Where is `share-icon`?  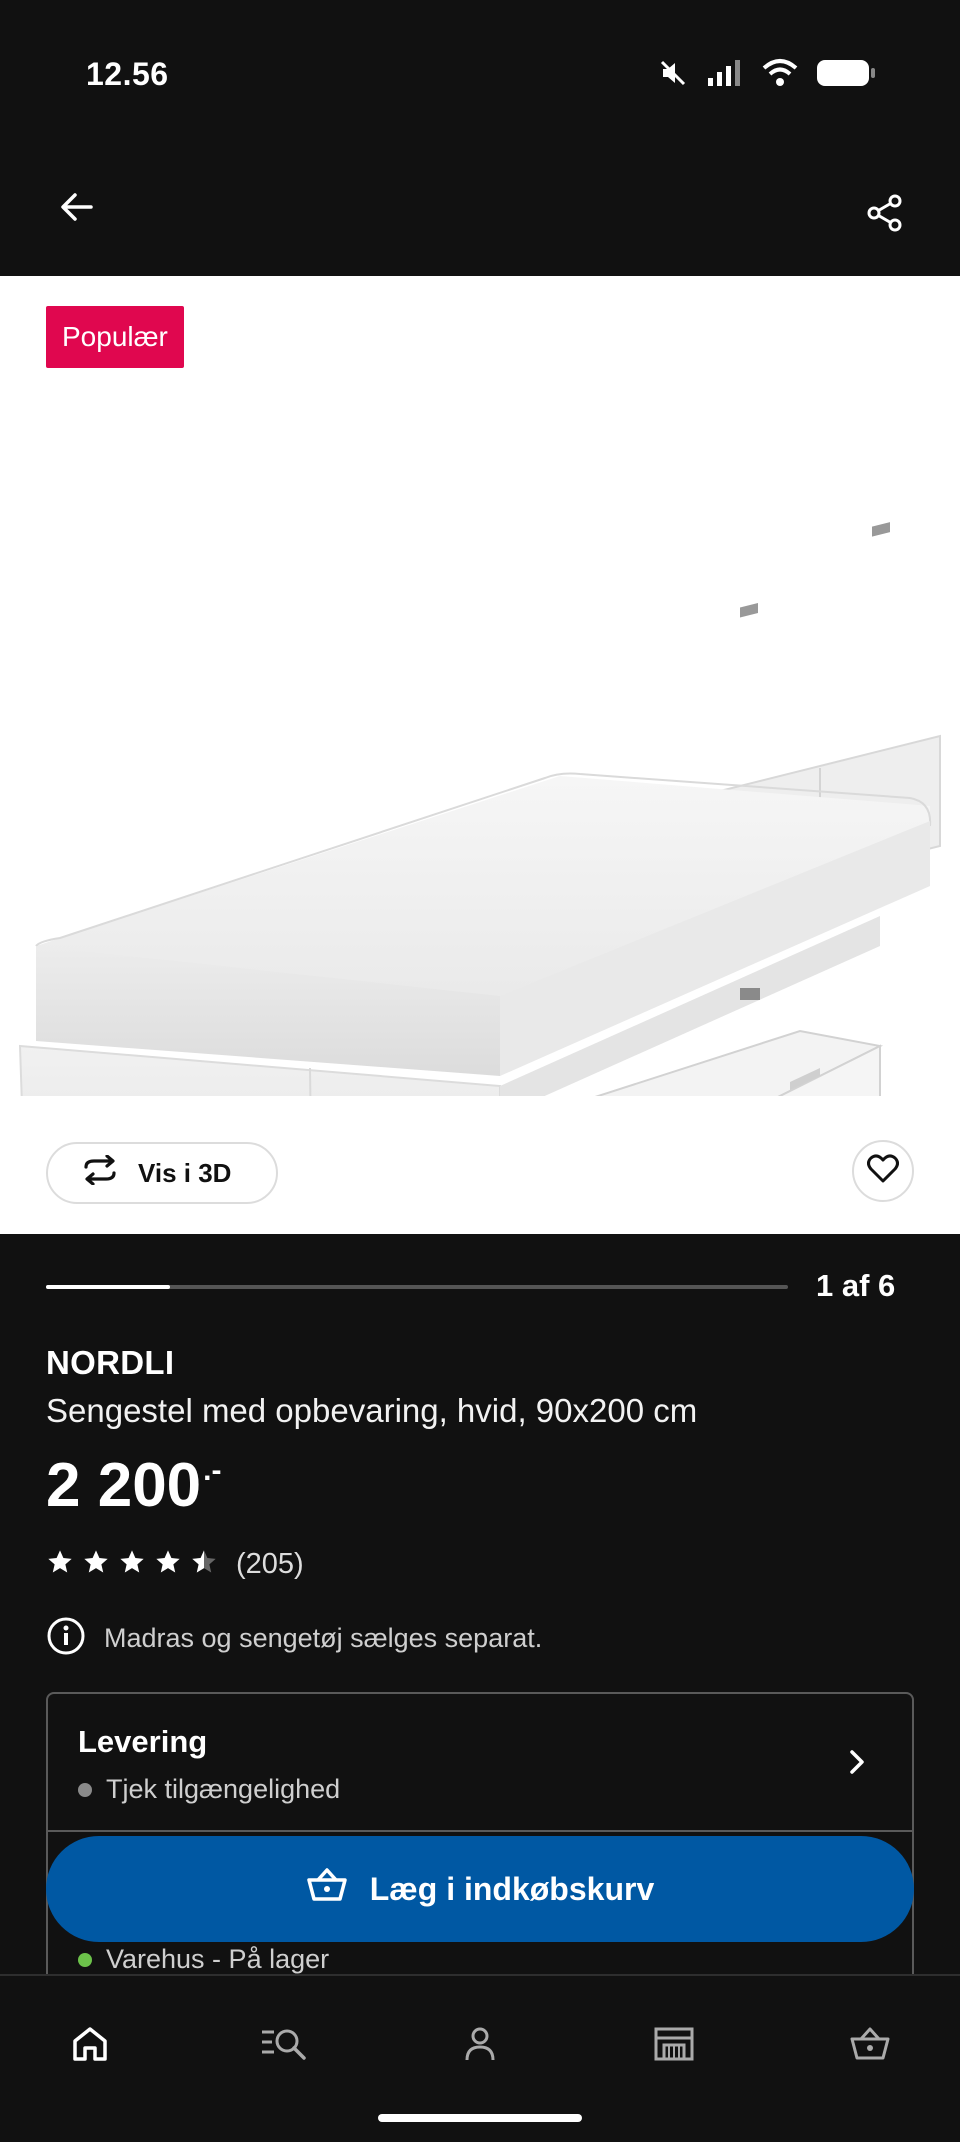
share-icon is located at coordinates (885, 215).